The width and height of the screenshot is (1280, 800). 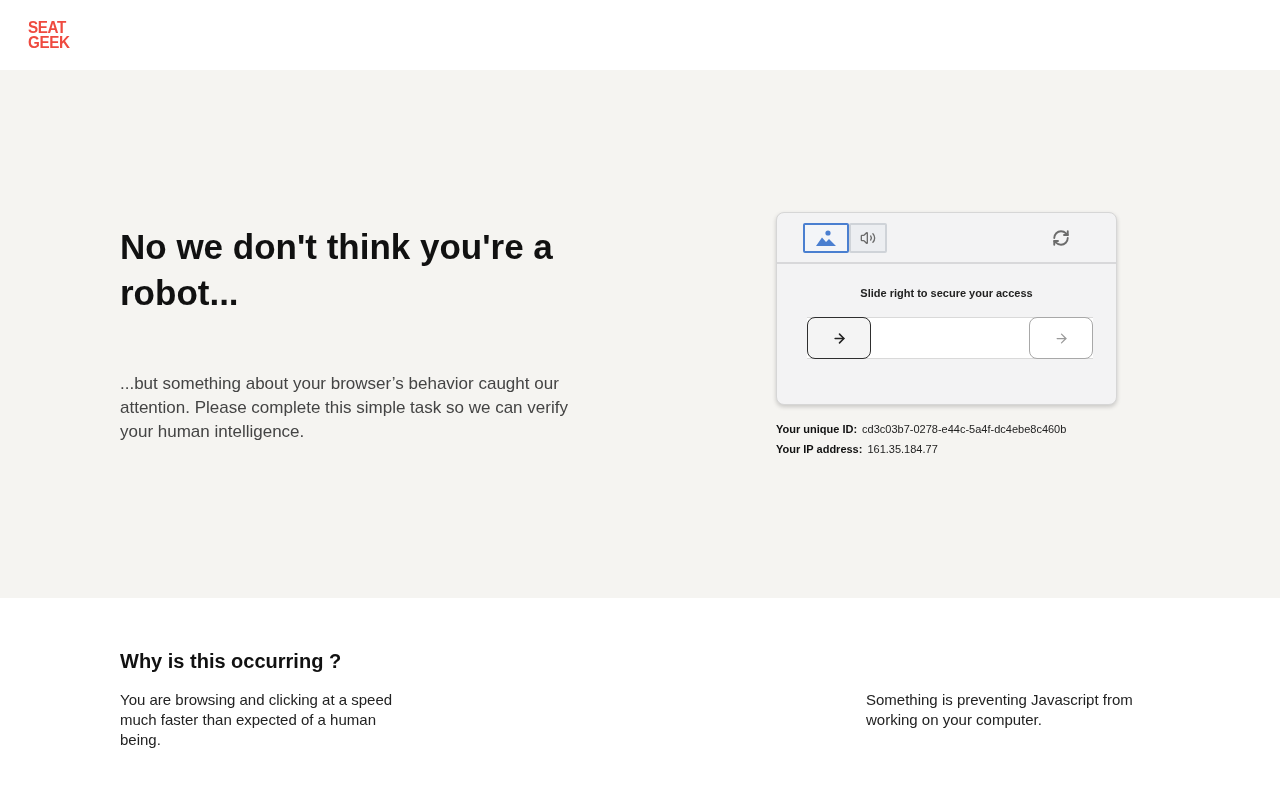 What do you see at coordinates (231, 661) in the screenshot?
I see `section-heading: Why is this occurring ?` at bounding box center [231, 661].